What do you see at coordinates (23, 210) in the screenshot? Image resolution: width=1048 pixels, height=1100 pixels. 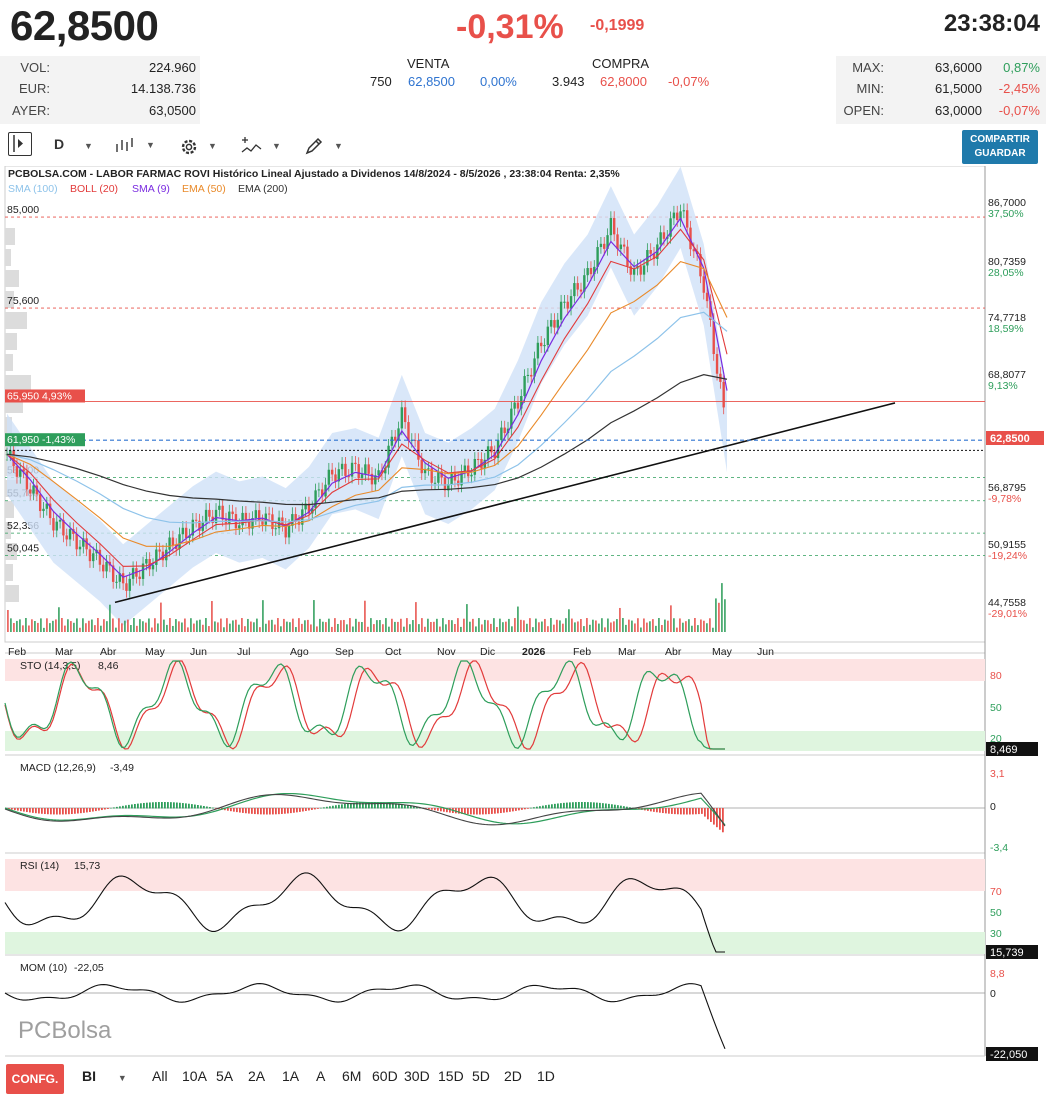 I see `level-label: 85,000` at bounding box center [23, 210].